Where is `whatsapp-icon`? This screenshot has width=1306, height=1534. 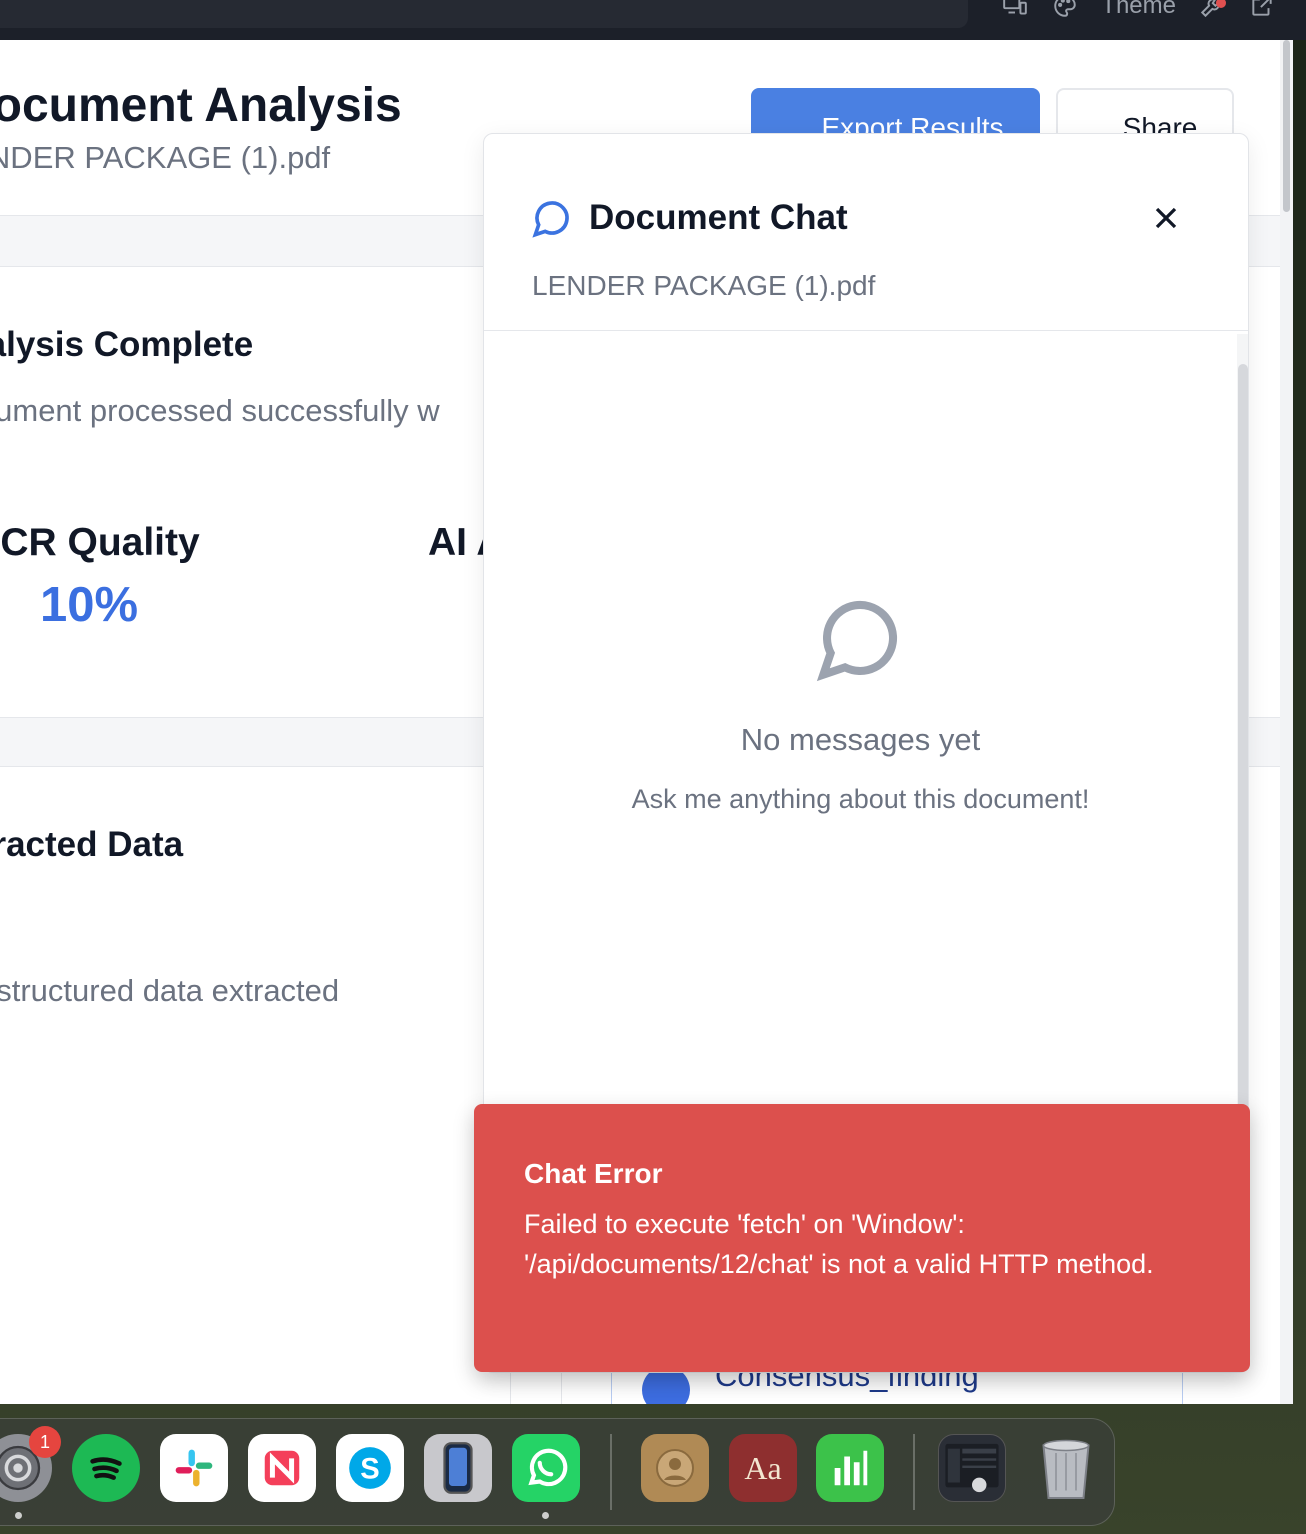 whatsapp-icon is located at coordinates (546, 1468).